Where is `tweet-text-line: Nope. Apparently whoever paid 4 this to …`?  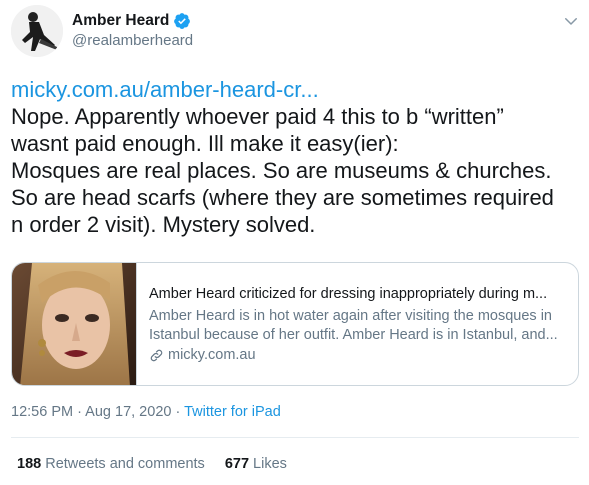
tweet-text-line: Nope. Apparently whoever paid 4 this to … is located at coordinates (257, 116).